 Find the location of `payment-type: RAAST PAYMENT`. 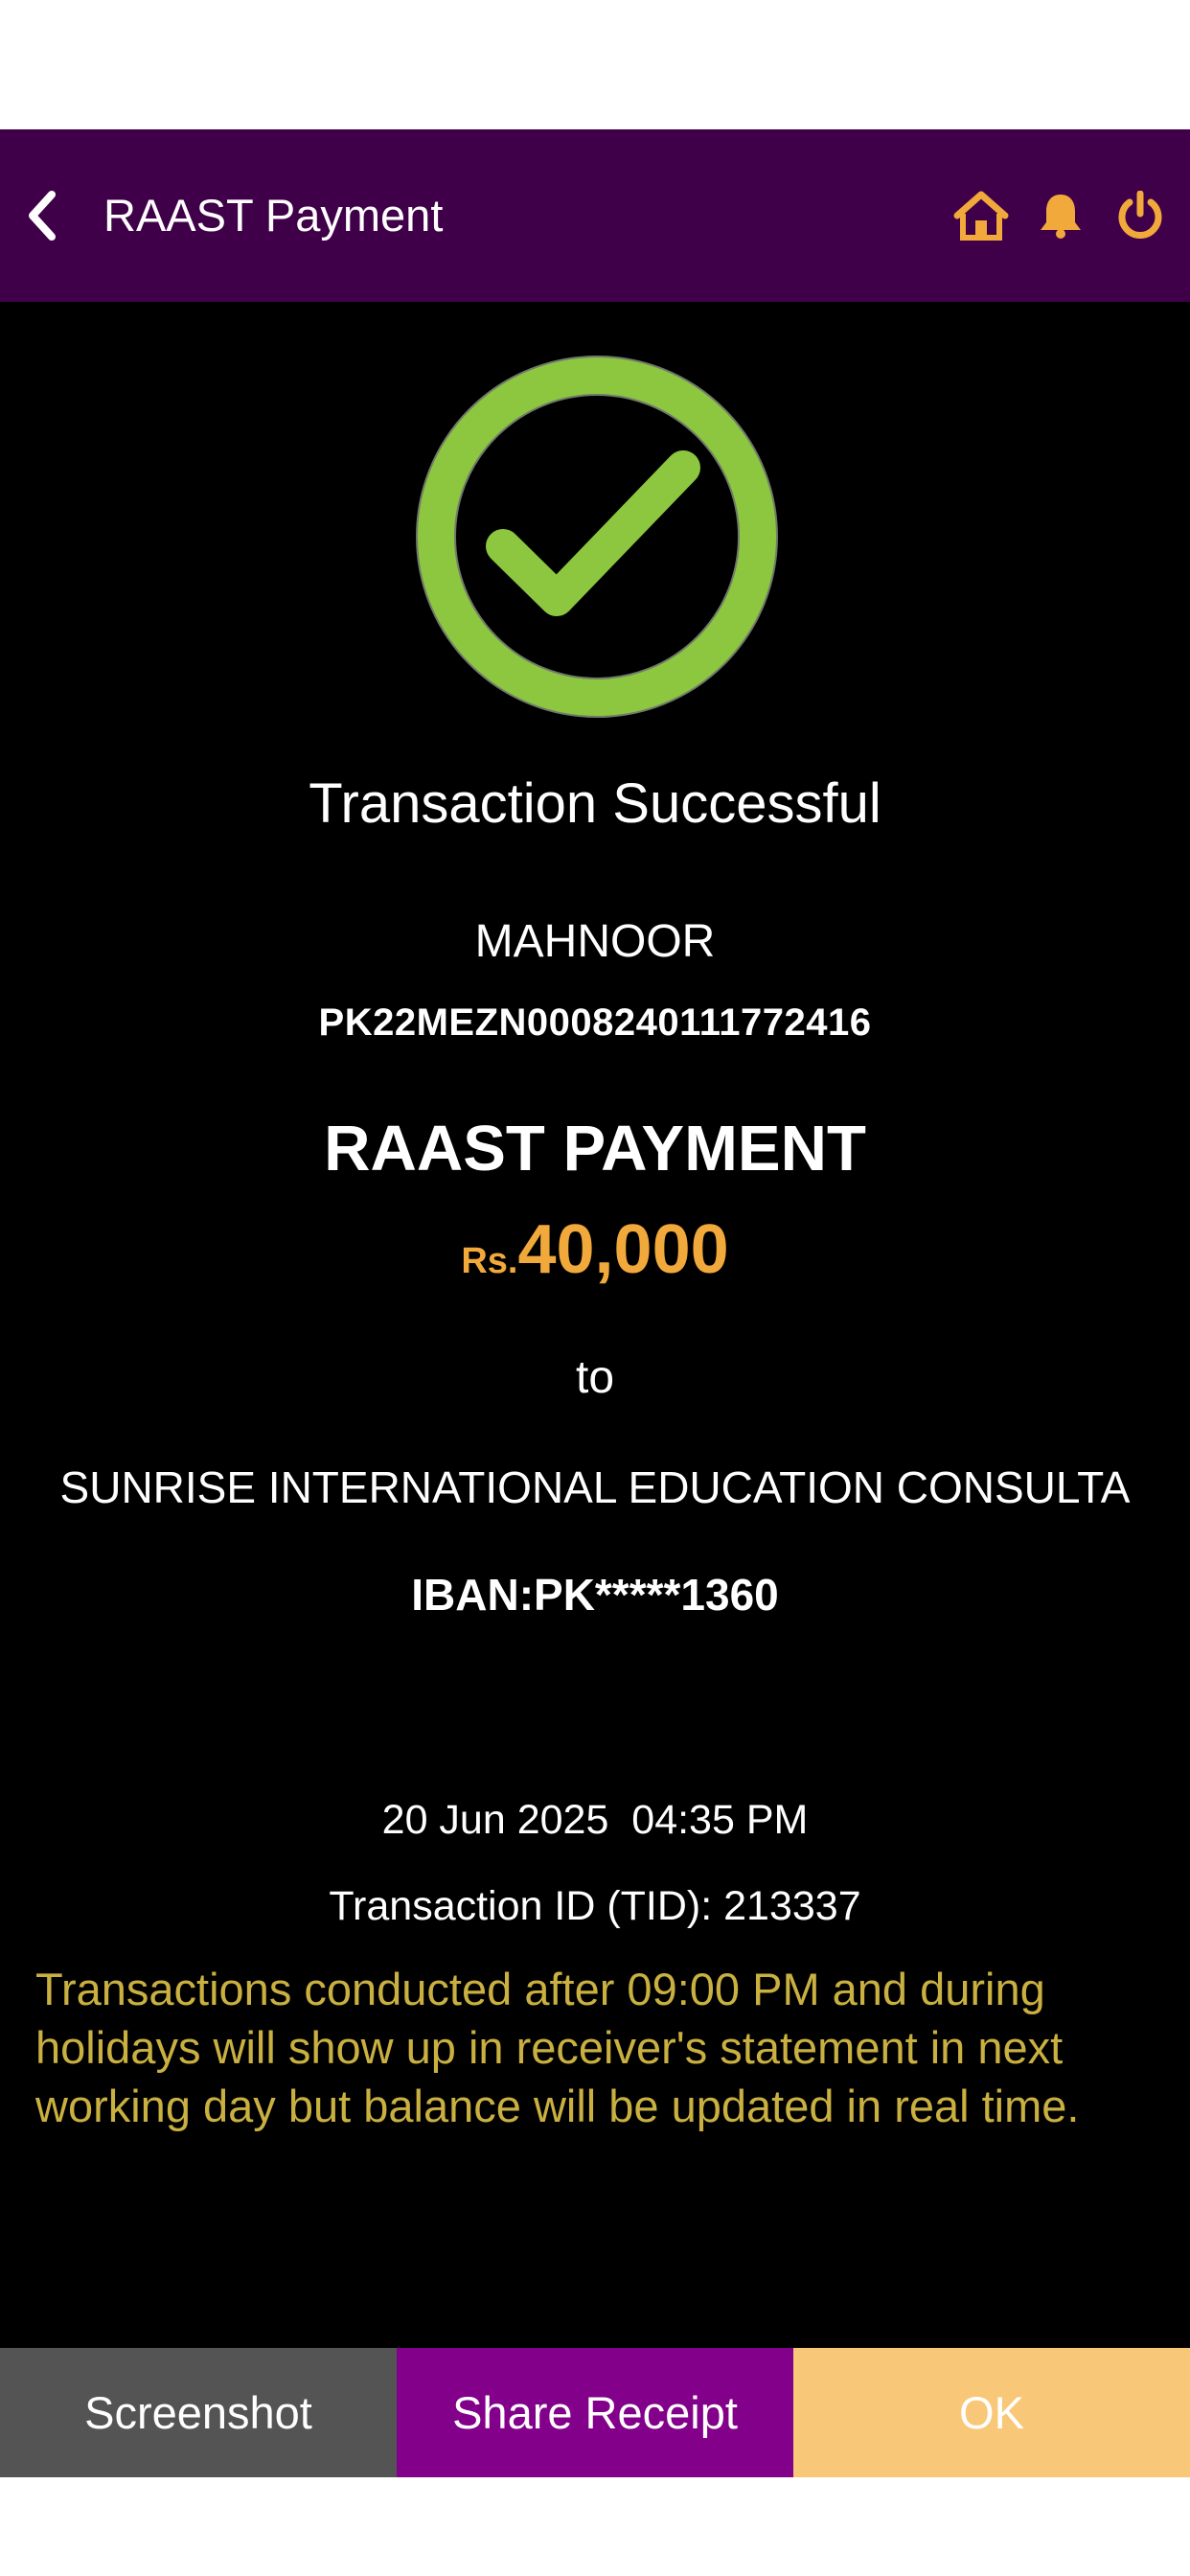

payment-type: RAAST PAYMENT is located at coordinates (595, 1148).